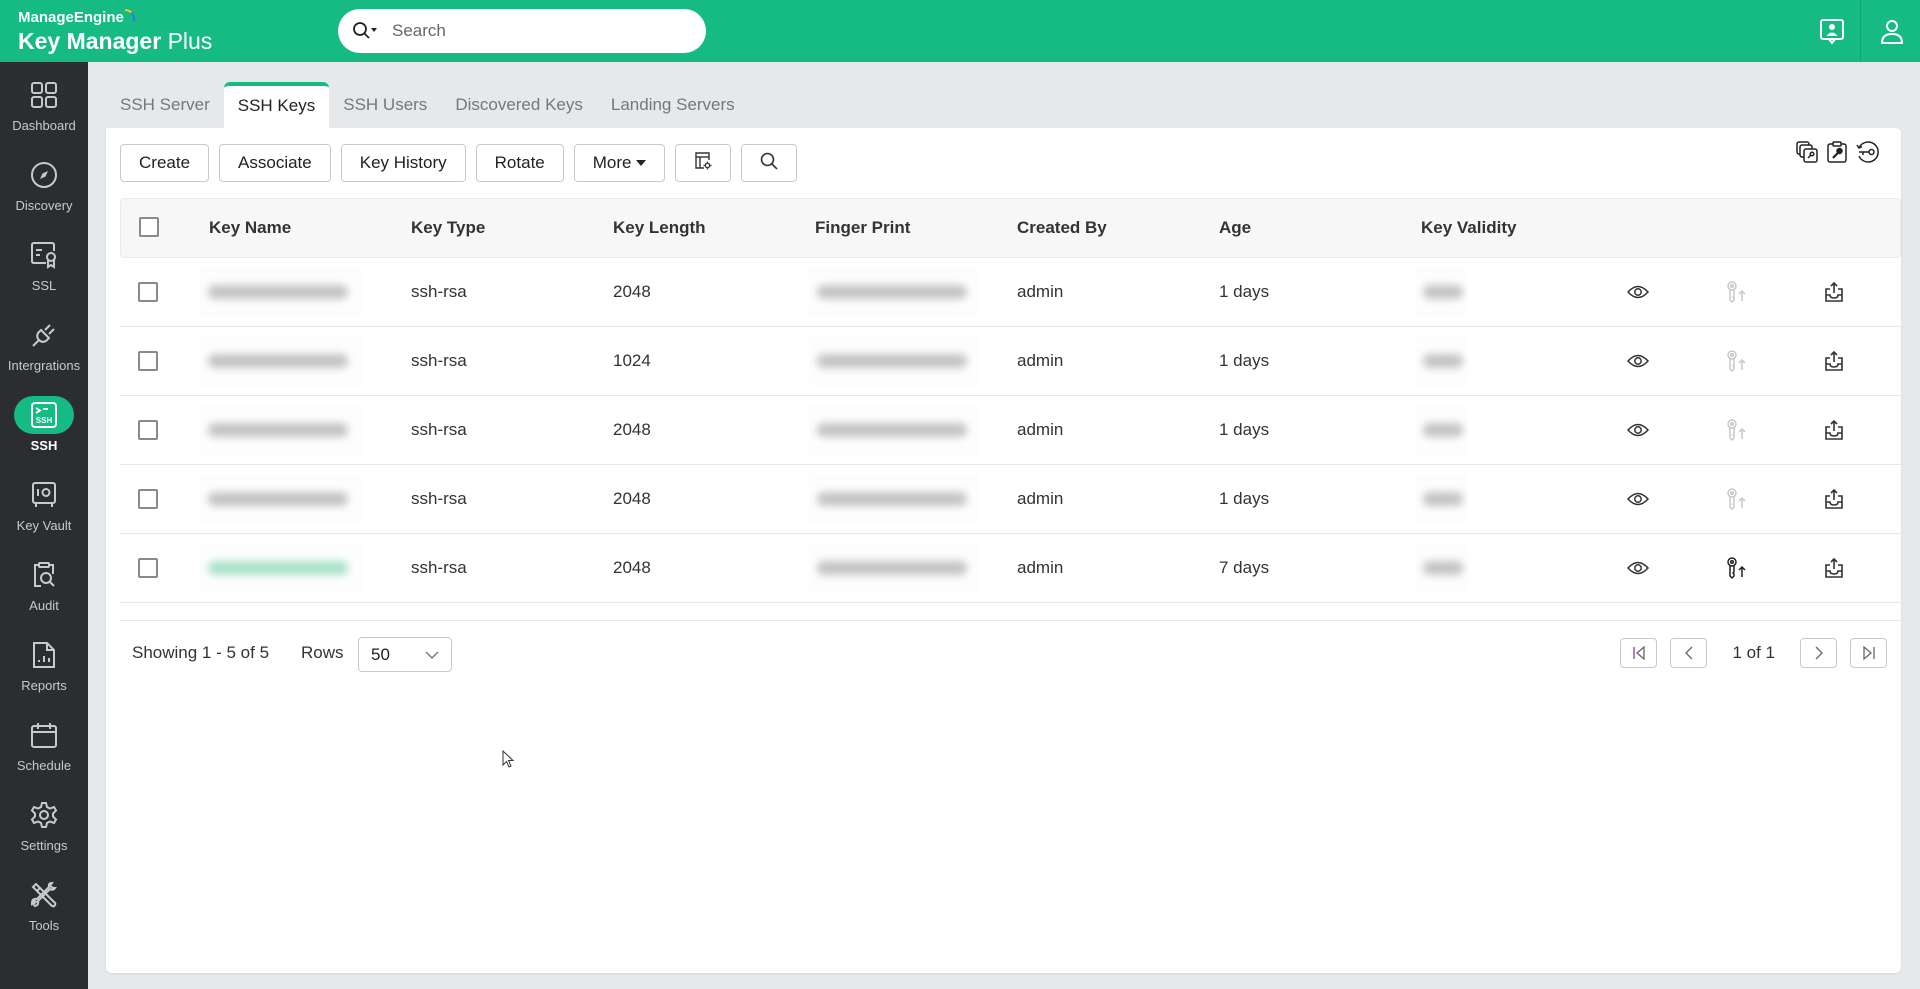 The image size is (1920, 989). Describe the element at coordinates (403, 163) in the screenshot. I see `key-history-button: Key History` at that location.